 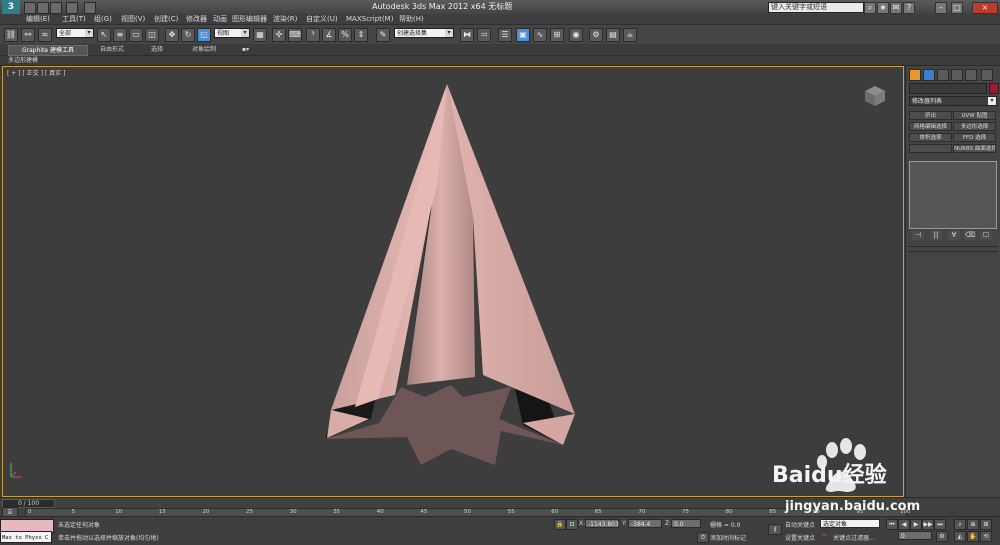 I want to click on graphite-toggle-icon: ▣, so click(x=523, y=35).